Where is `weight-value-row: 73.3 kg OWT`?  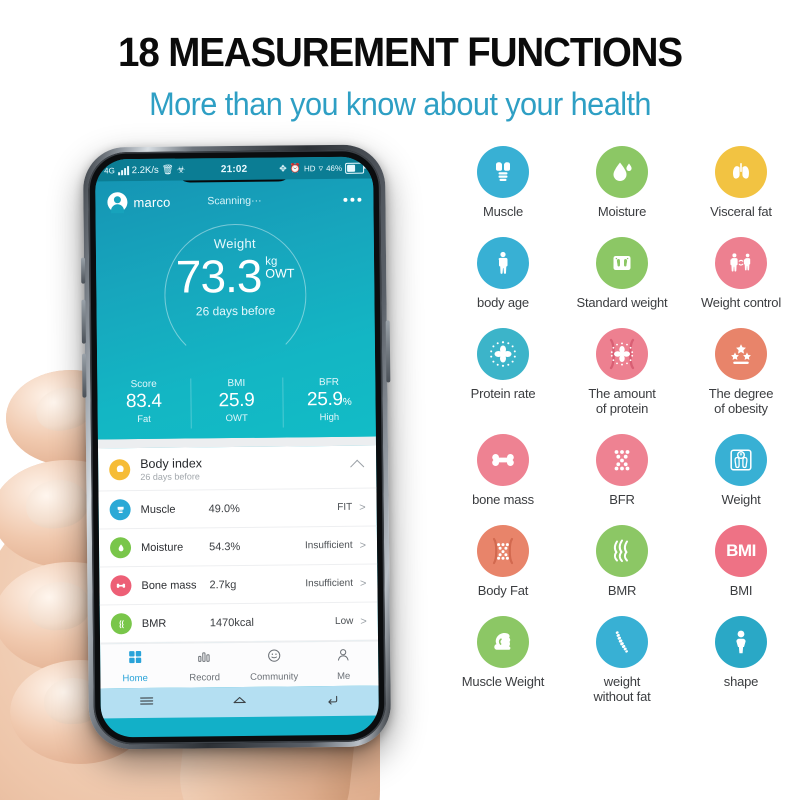 weight-value-row: 73.3 kg OWT is located at coordinates (235, 276).